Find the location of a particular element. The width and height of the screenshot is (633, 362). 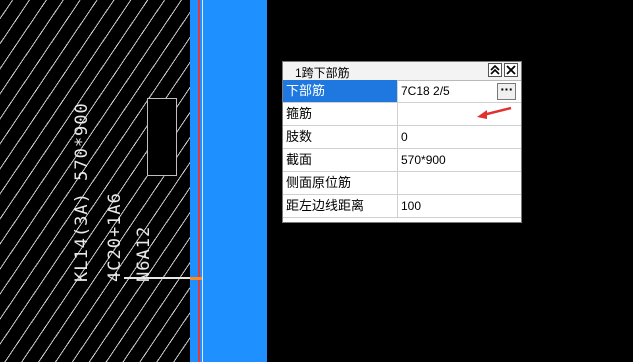

ellipsis-button: ··· is located at coordinates (506, 91).